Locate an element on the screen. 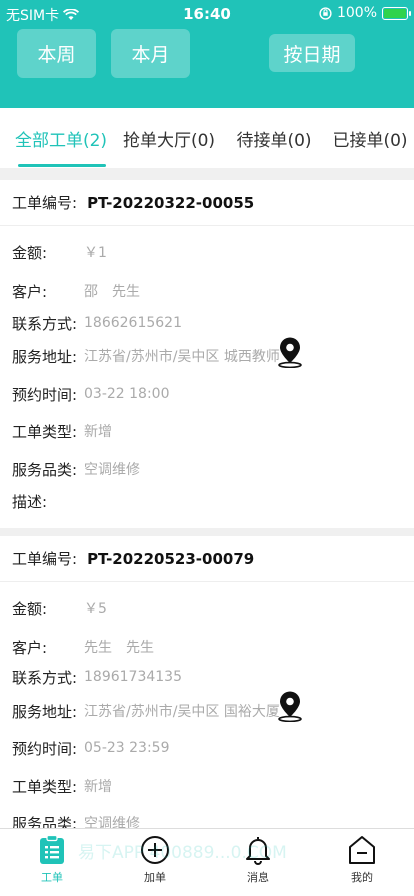  active-tab-indicator is located at coordinates (62, 165).